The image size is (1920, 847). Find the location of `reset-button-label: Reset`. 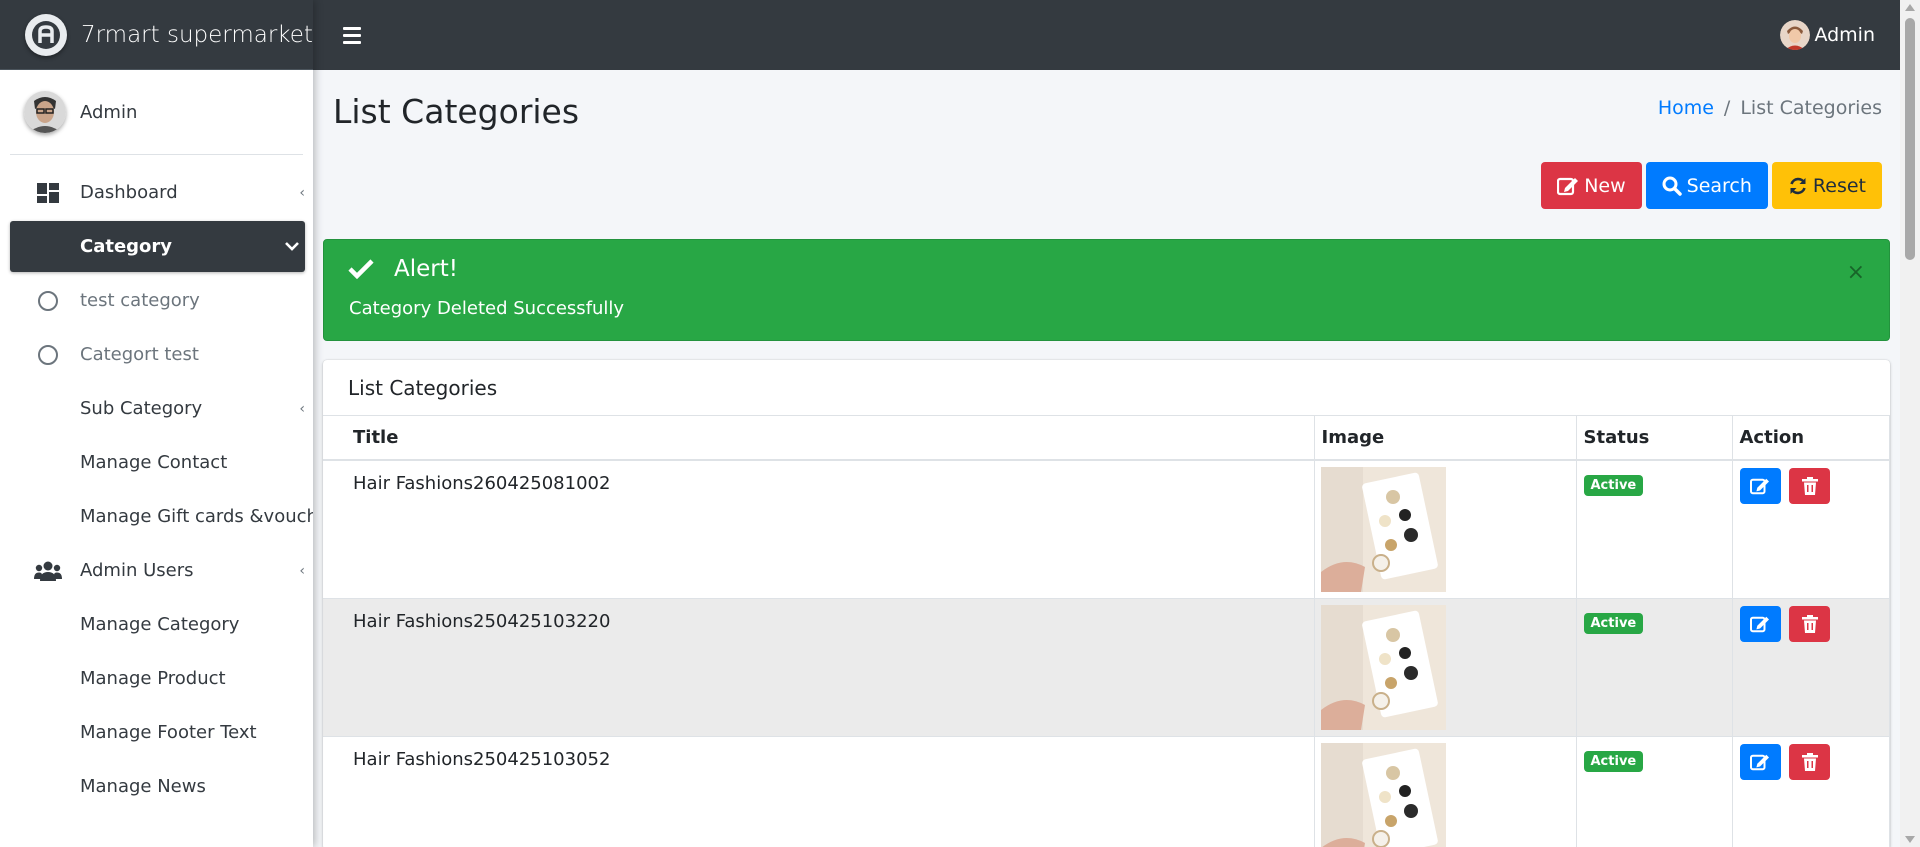

reset-button-label: Reset is located at coordinates (1839, 185).